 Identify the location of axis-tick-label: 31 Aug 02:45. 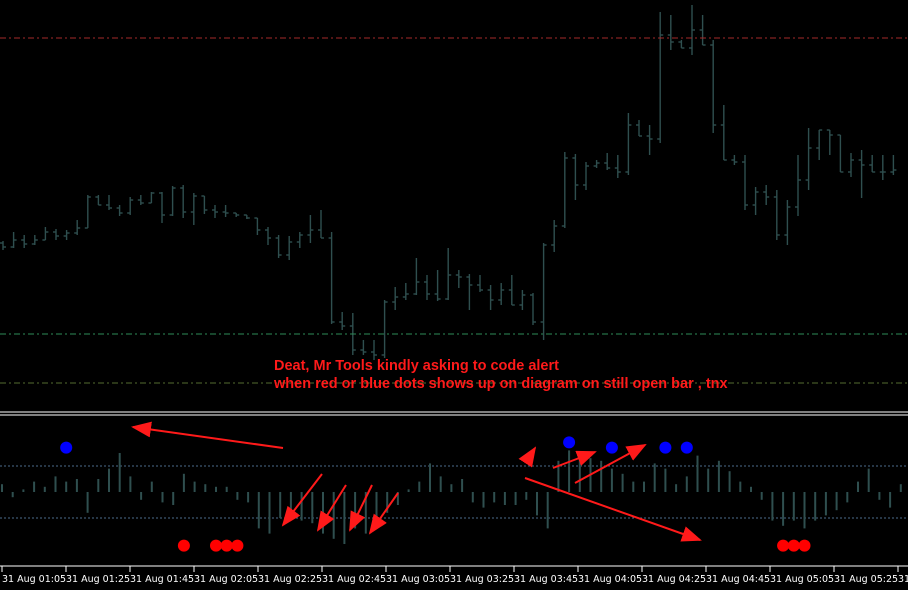
(354, 579).